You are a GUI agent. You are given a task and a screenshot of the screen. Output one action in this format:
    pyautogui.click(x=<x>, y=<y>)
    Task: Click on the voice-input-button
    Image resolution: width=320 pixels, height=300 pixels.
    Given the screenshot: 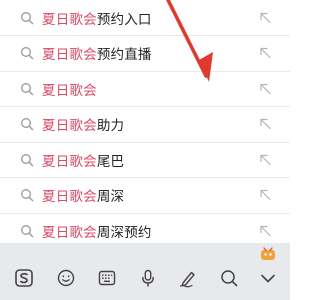 What is the action you would take?
    pyautogui.click(x=148, y=278)
    